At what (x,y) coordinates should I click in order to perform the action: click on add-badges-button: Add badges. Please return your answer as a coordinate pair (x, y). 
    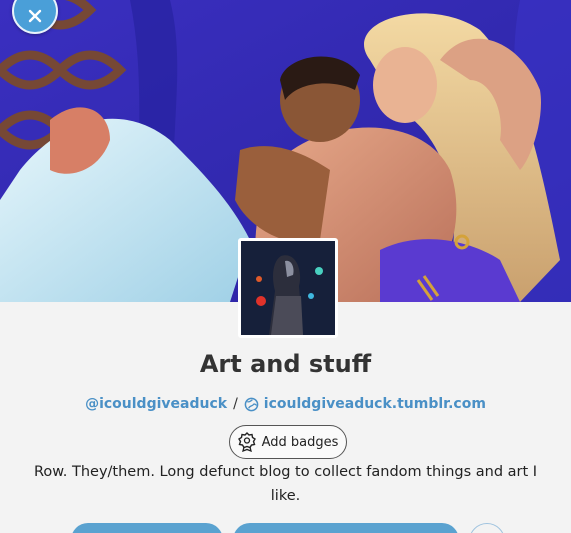
    Looking at the image, I should click on (288, 442).